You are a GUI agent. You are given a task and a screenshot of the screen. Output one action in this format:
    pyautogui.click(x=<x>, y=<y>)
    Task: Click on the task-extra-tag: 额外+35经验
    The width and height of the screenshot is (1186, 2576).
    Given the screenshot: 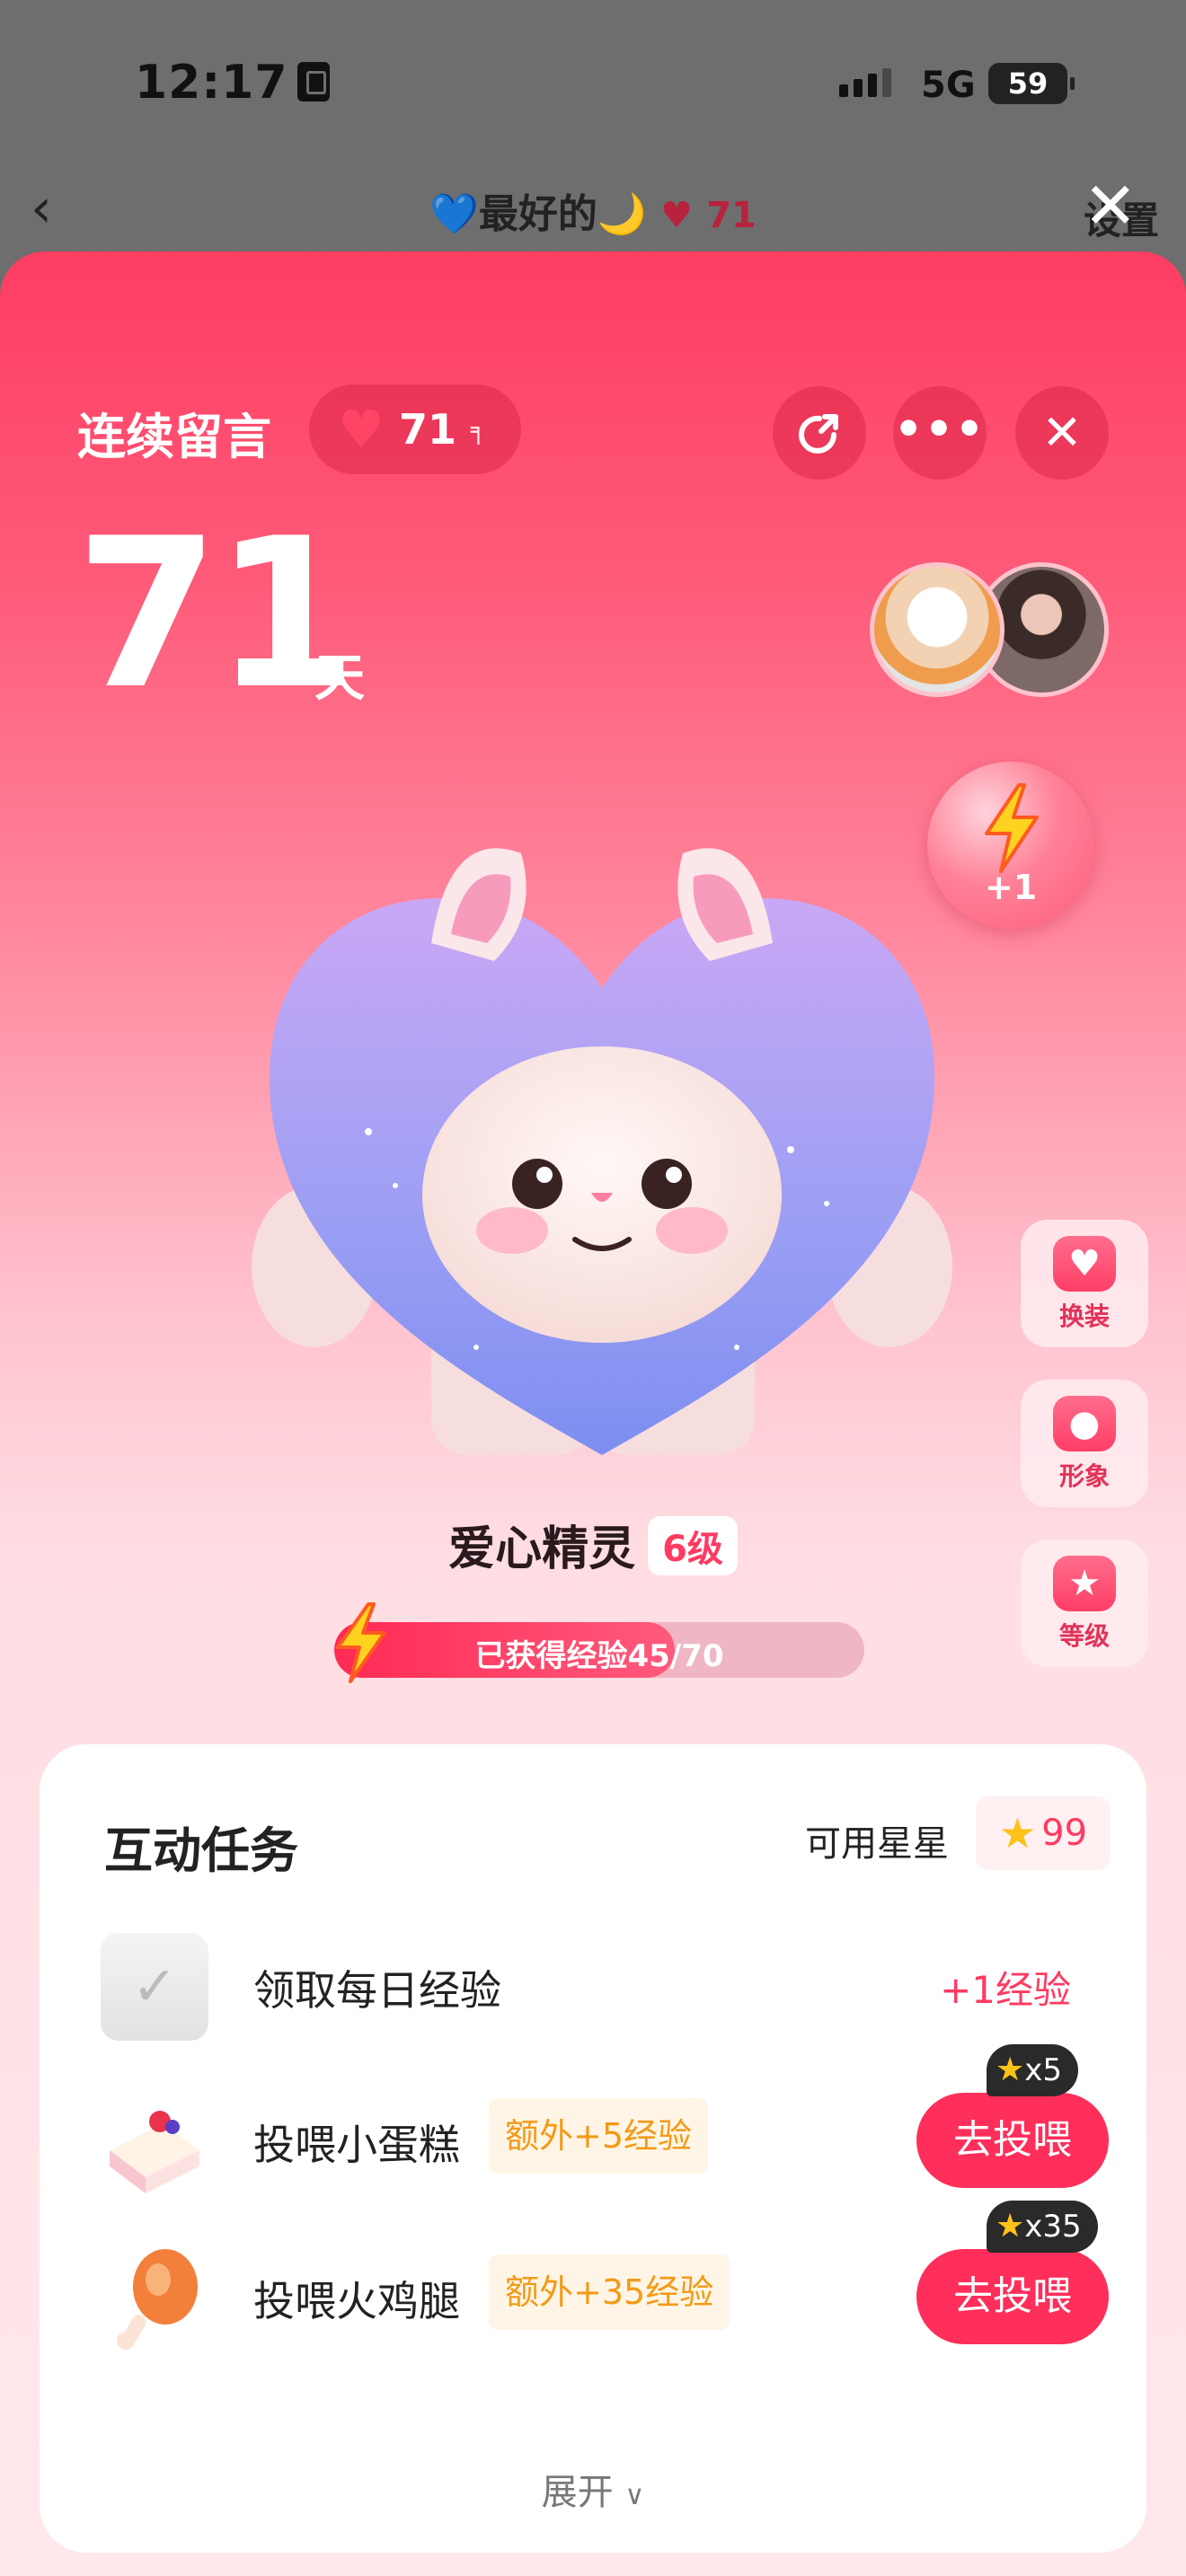 What is the action you would take?
    pyautogui.click(x=609, y=2292)
    